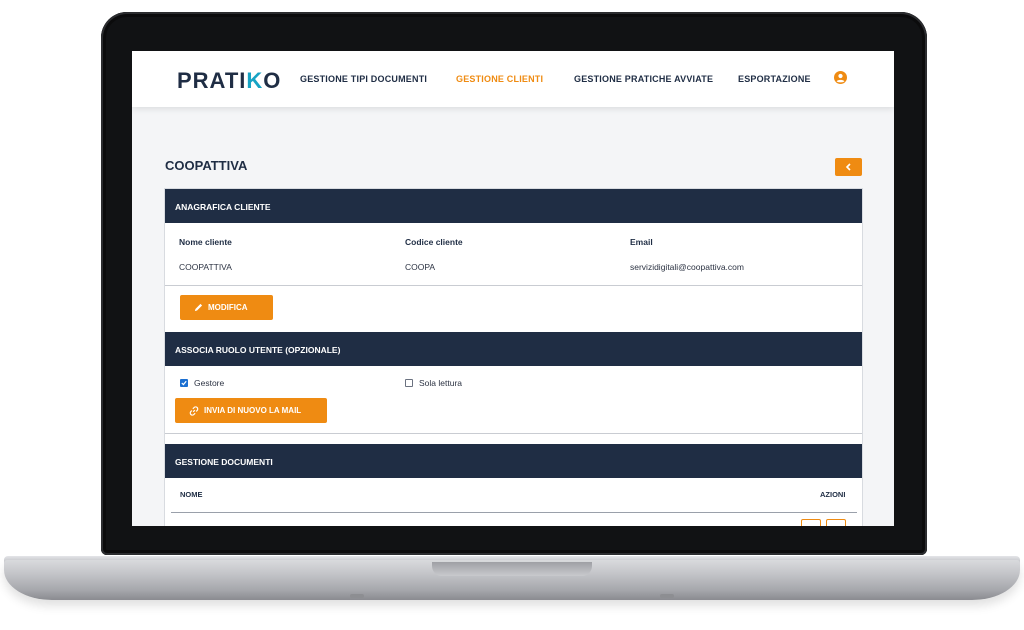  I want to click on value-codice-cliente: COOPA, so click(420, 267).